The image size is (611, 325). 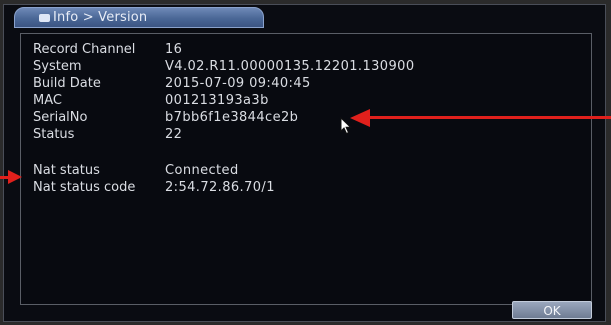 I want to click on info-value: 16, so click(x=174, y=49).